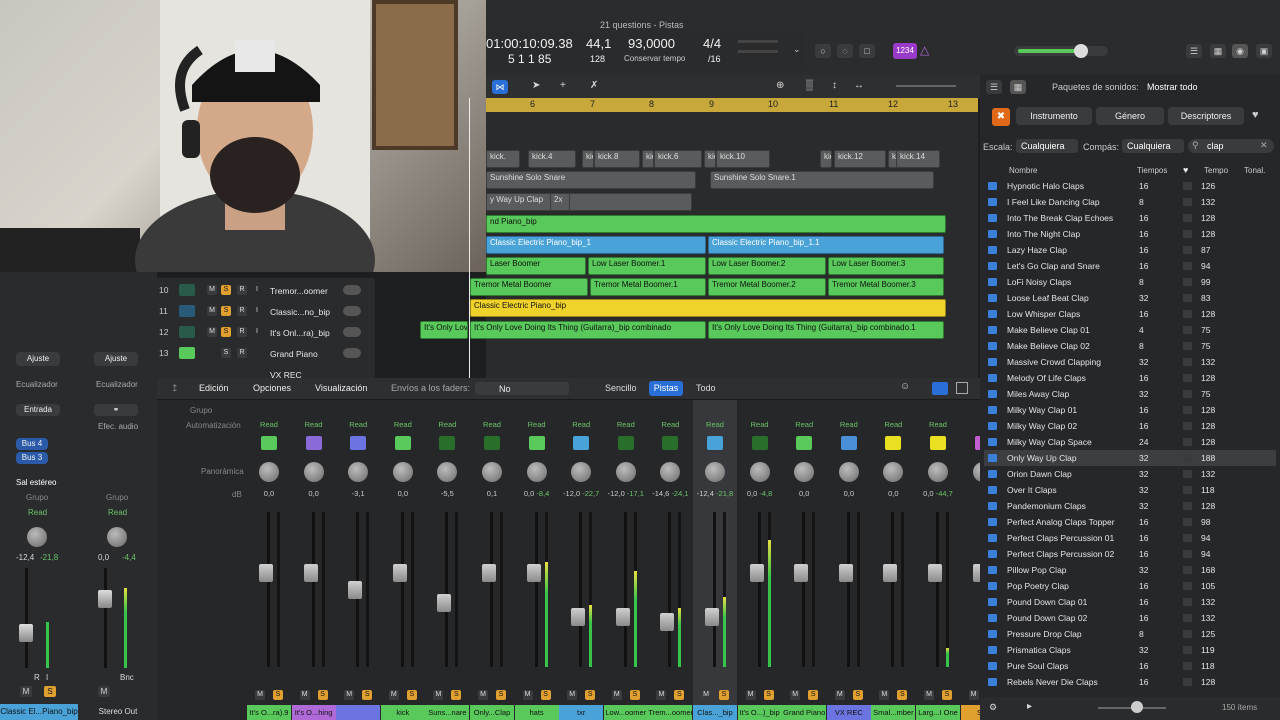 The width and height of the screenshot is (1280, 720). Describe the element at coordinates (804, 712) in the screenshot. I see `channel-name: Grand Piano` at that location.